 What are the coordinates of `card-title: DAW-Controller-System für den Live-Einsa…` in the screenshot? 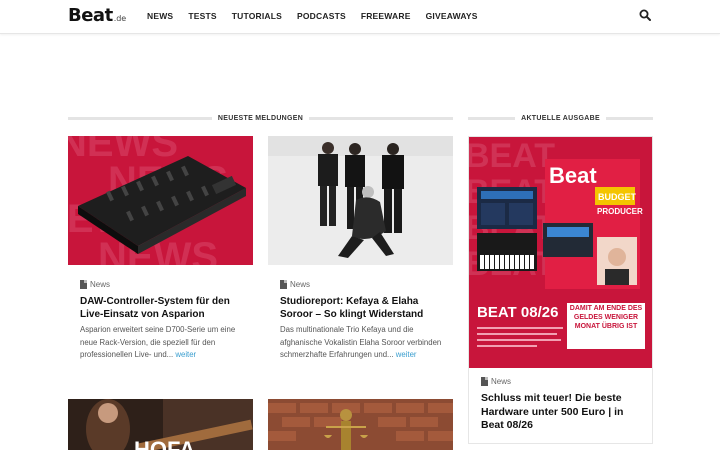 It's located at (161, 308).